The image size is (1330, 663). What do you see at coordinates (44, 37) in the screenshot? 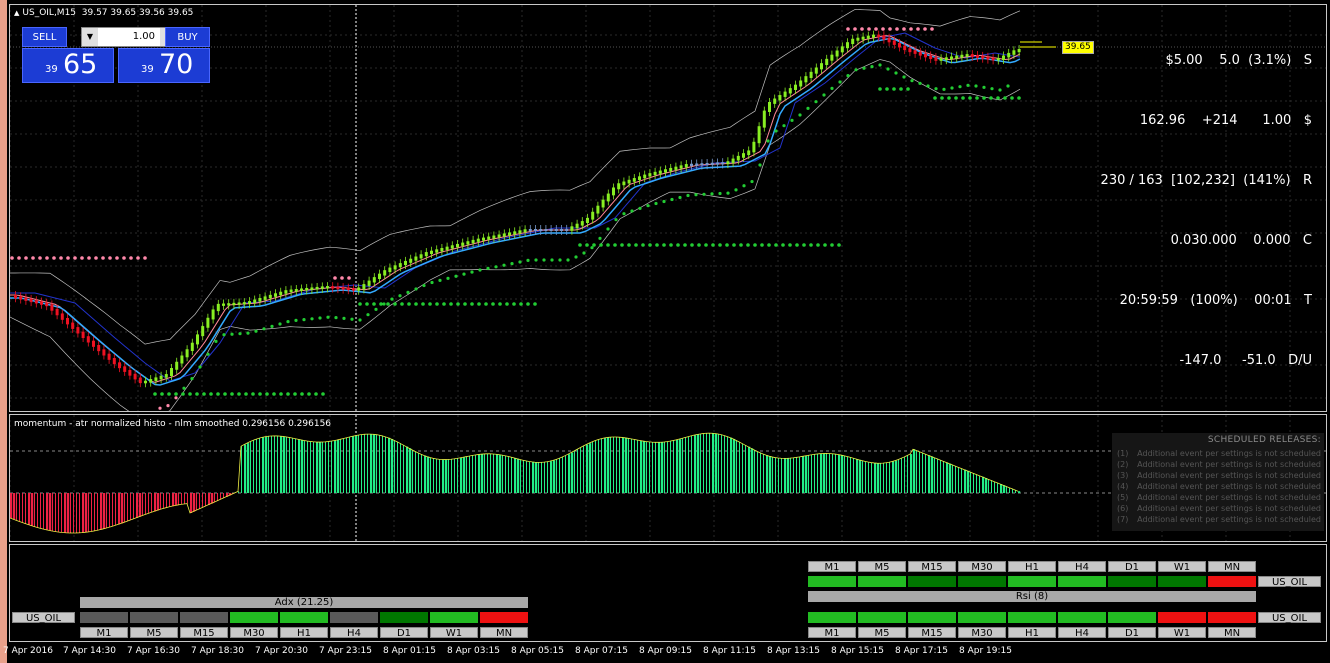
I see `sell-button: SELL` at bounding box center [44, 37].